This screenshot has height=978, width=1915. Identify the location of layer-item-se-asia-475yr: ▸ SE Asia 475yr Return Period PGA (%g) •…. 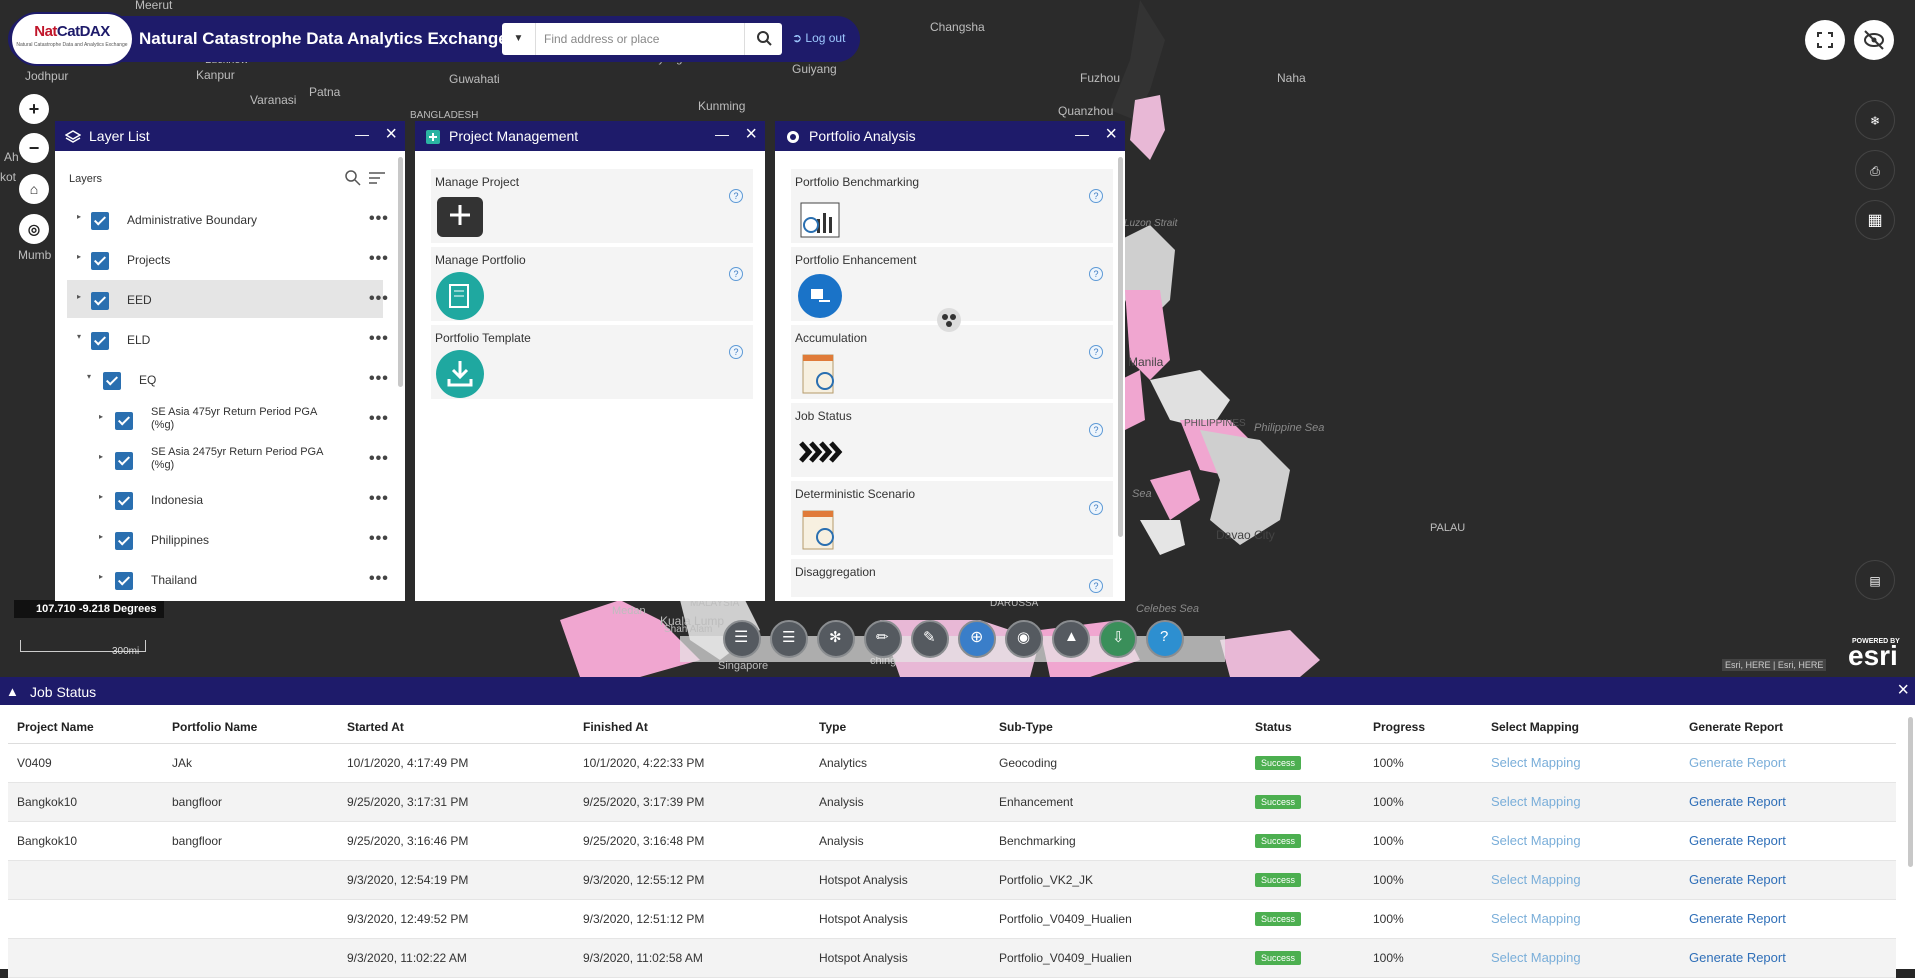
(232, 419).